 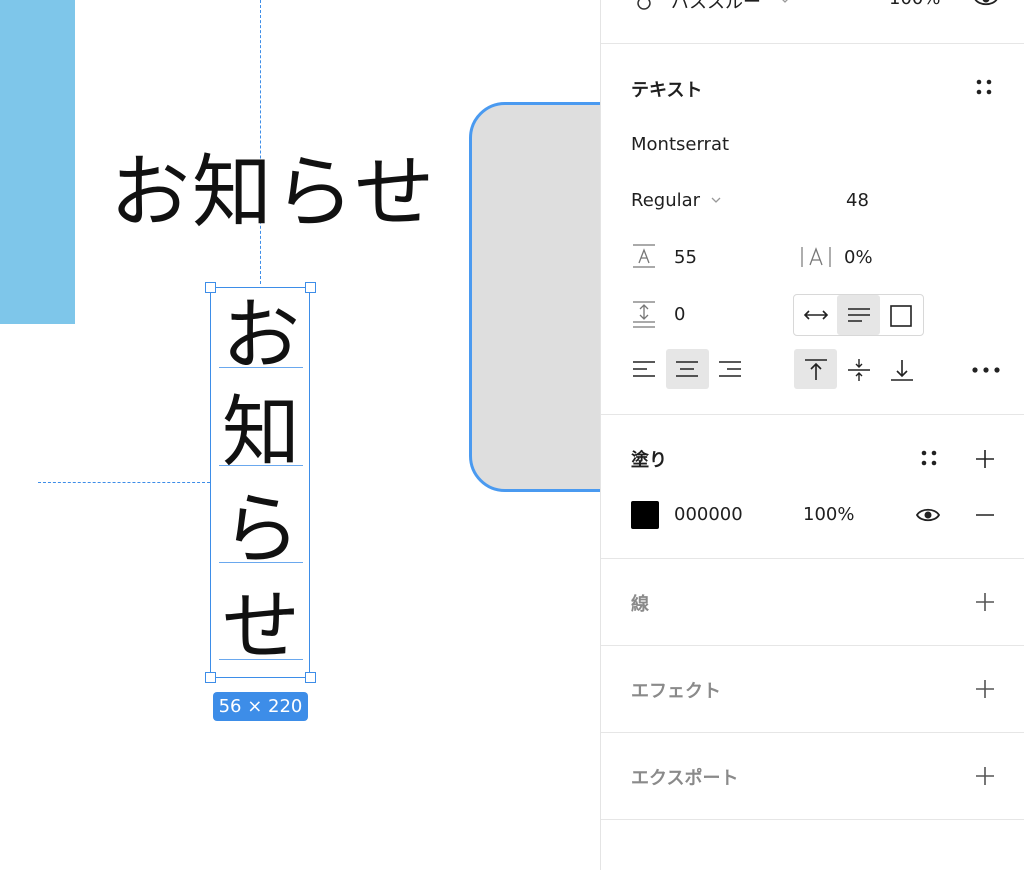 I want to click on align-left-icon, so click(x=644, y=369).